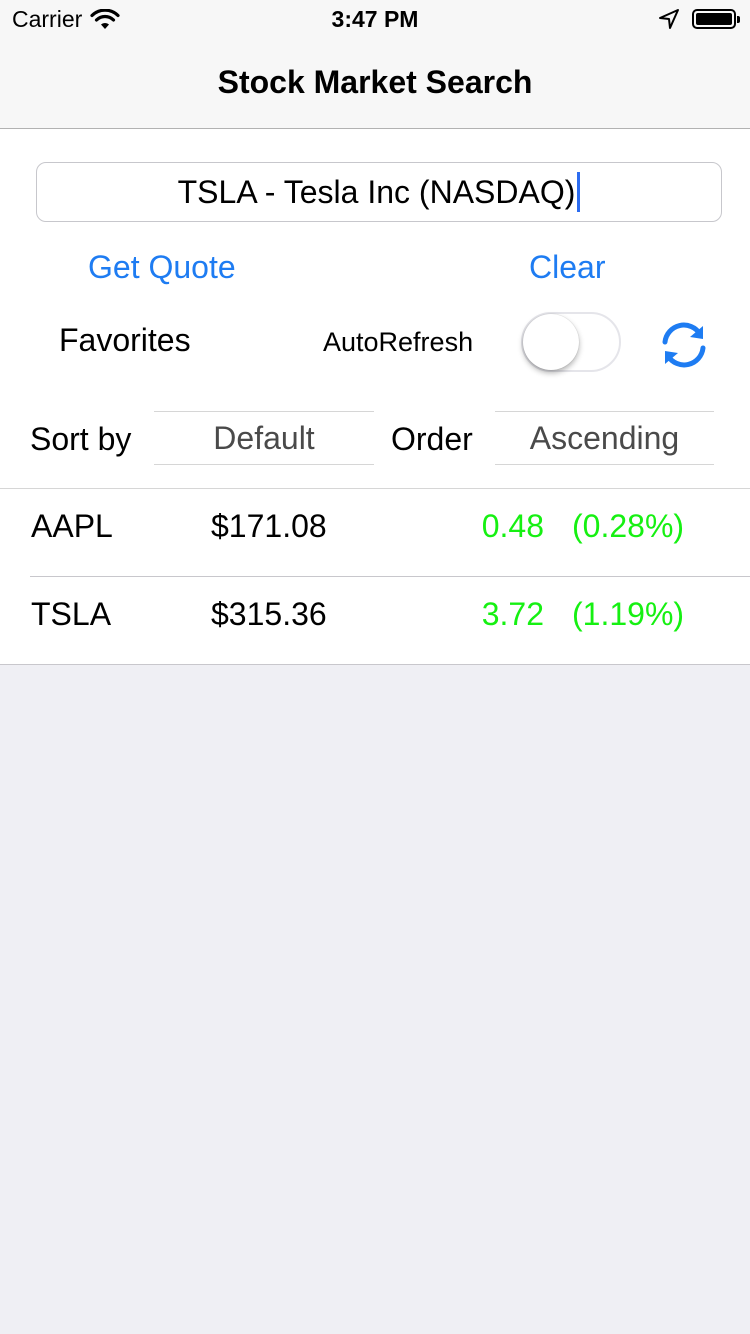  I want to click on battery-icon, so click(716, 19).